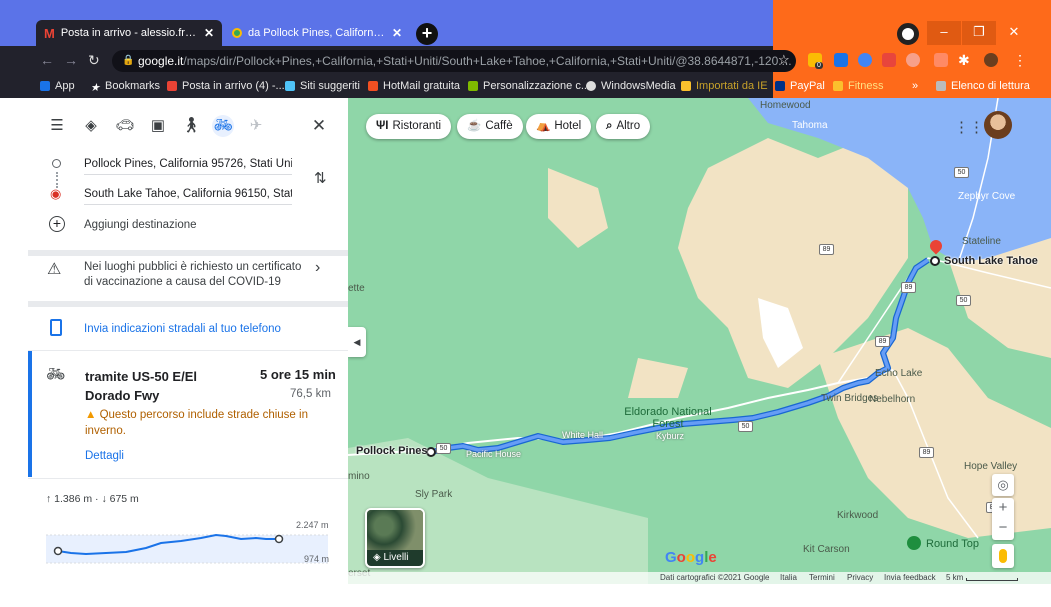  What do you see at coordinates (256, 126) in the screenshot?
I see `flight-icon: ✈` at bounding box center [256, 126].